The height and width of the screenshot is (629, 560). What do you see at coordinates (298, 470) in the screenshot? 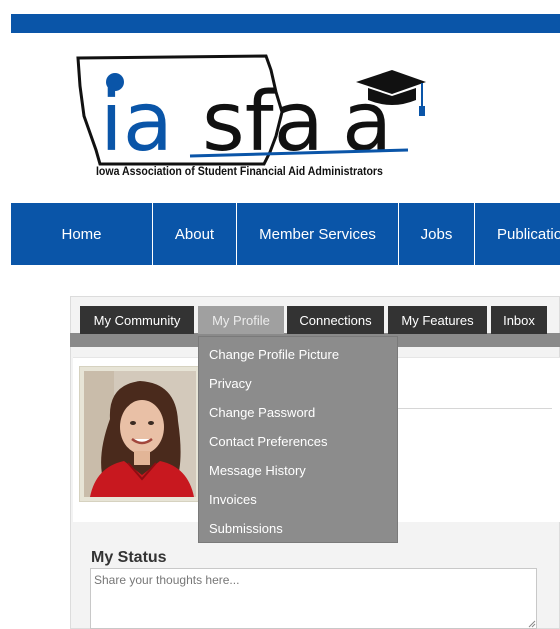
I see `menu-item-message-history: Message History` at bounding box center [298, 470].